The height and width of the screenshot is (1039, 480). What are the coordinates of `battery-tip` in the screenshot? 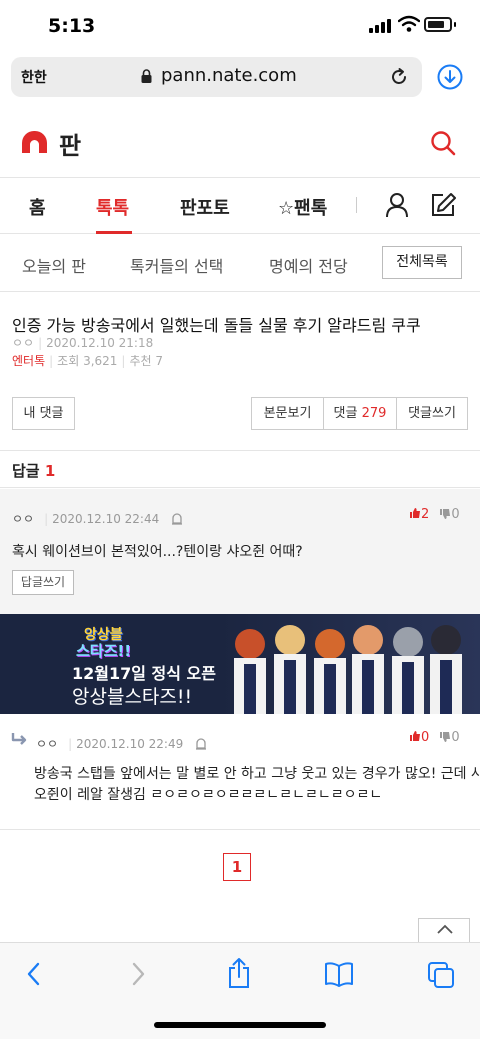 It's located at (455, 24).